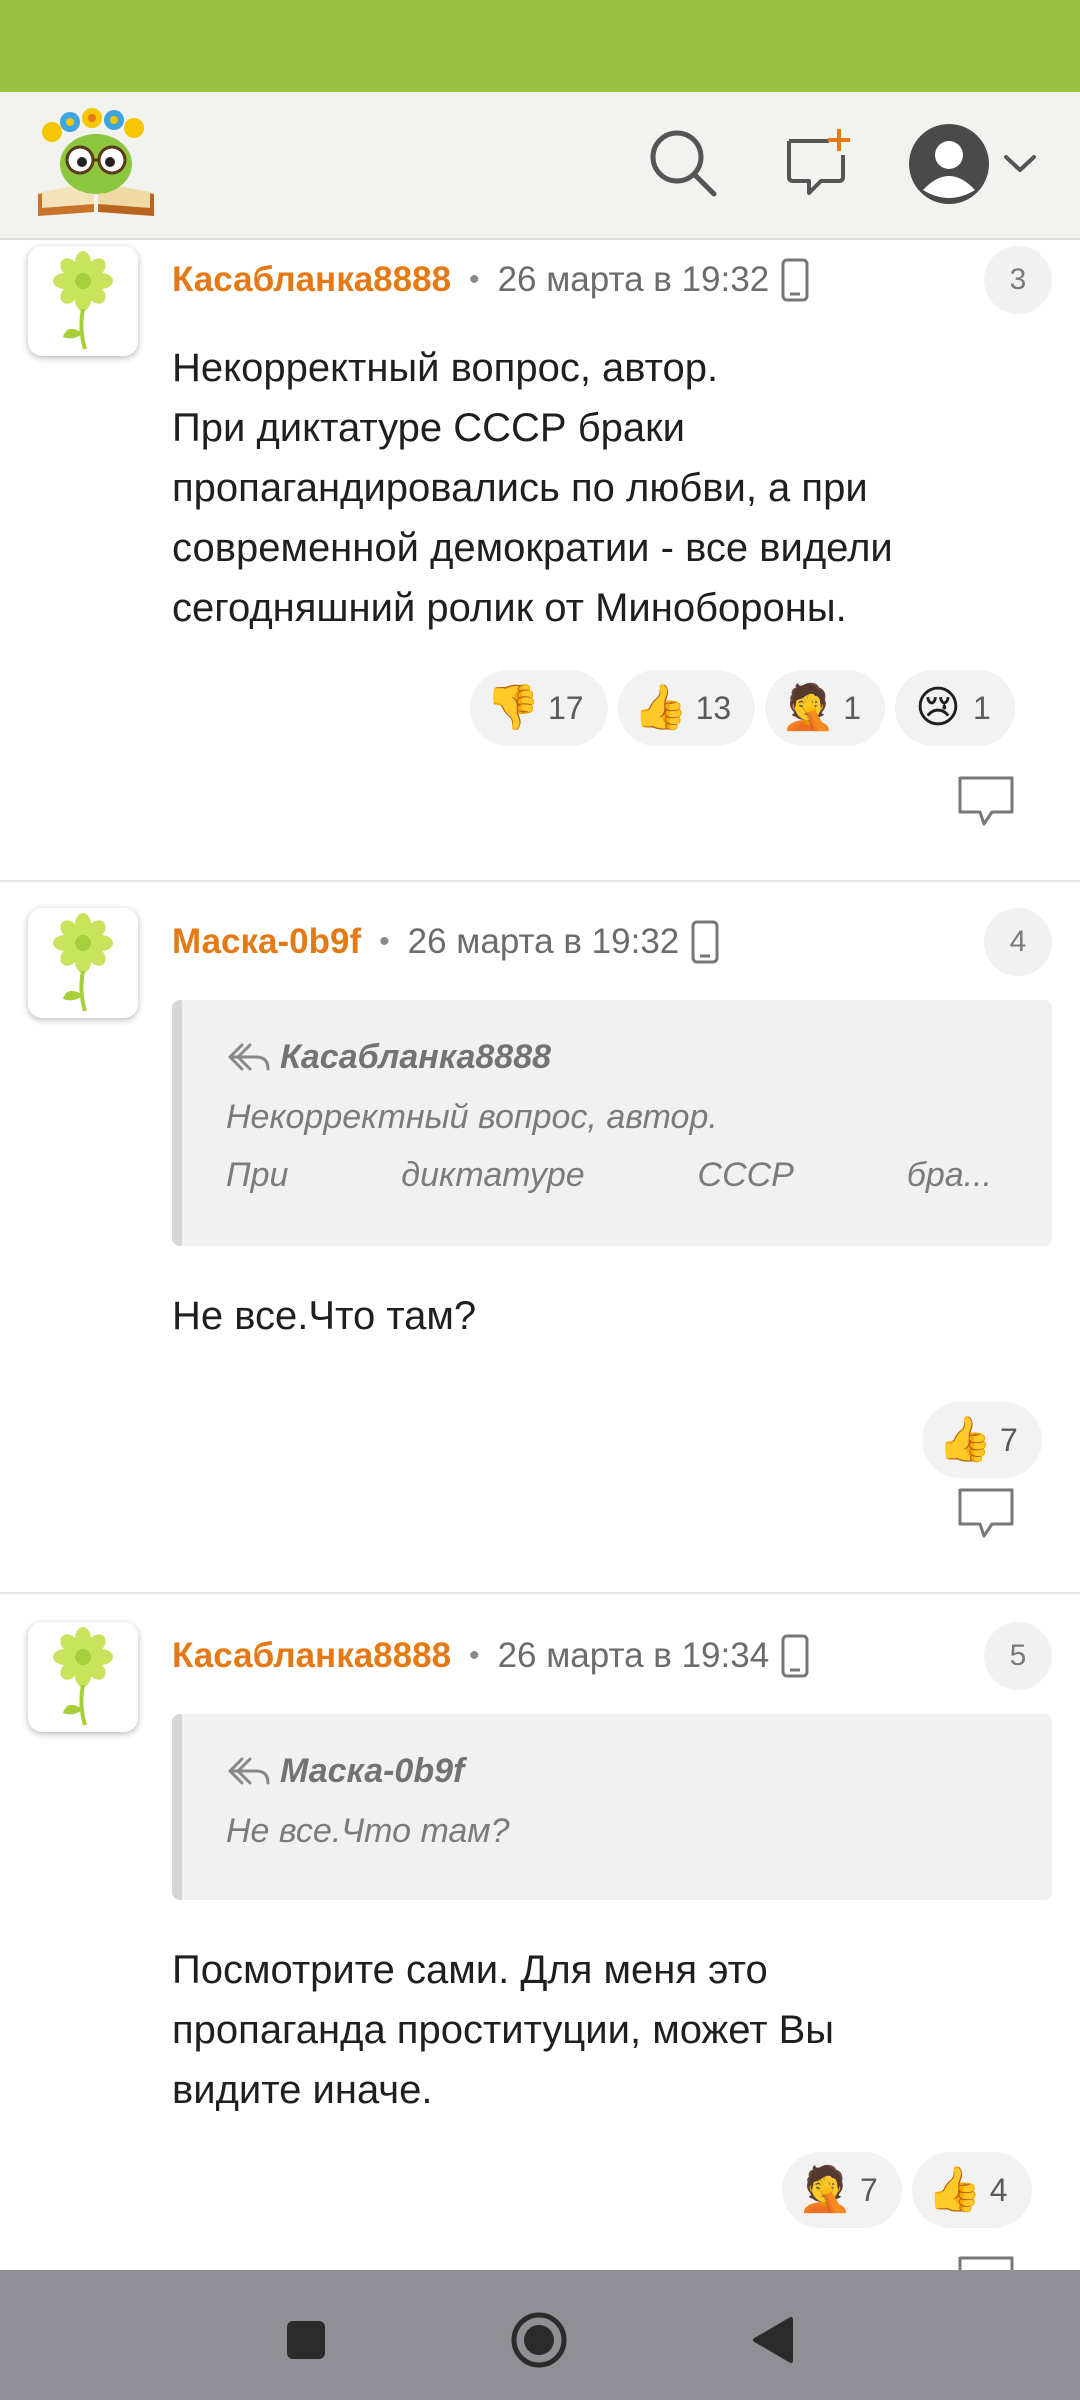  I want to click on crying-face-icon: 😢, so click(938, 707).